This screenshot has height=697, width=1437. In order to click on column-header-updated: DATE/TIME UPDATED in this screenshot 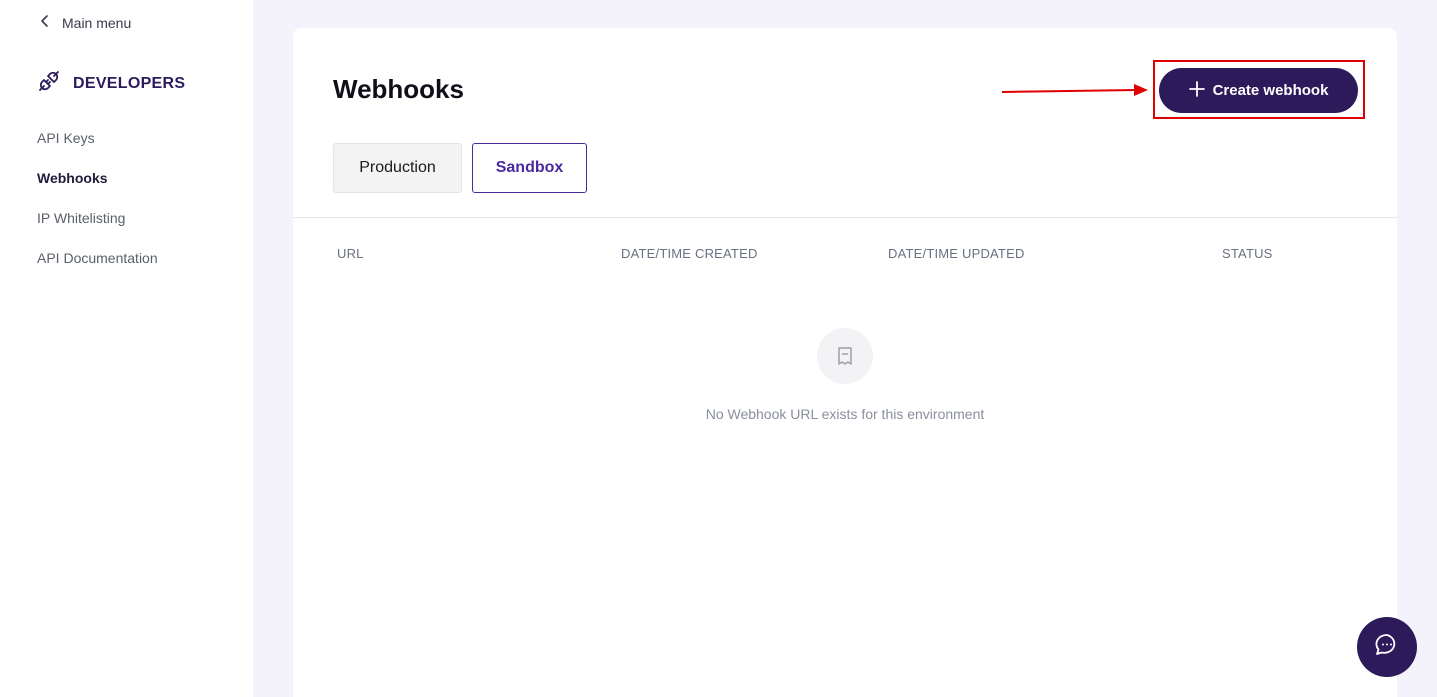, I will do `click(956, 253)`.